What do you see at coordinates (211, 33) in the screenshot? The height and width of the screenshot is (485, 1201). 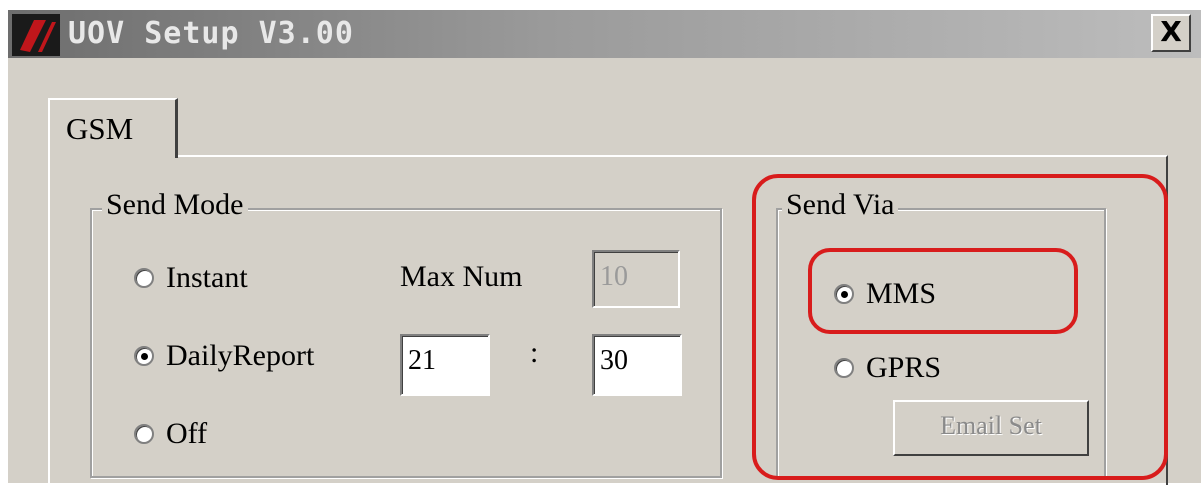 I see `window-title: UOV Setup V3.00` at bounding box center [211, 33].